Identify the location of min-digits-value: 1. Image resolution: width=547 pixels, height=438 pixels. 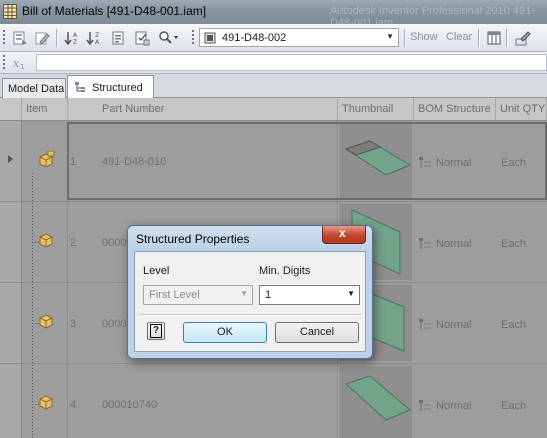
(268, 295).